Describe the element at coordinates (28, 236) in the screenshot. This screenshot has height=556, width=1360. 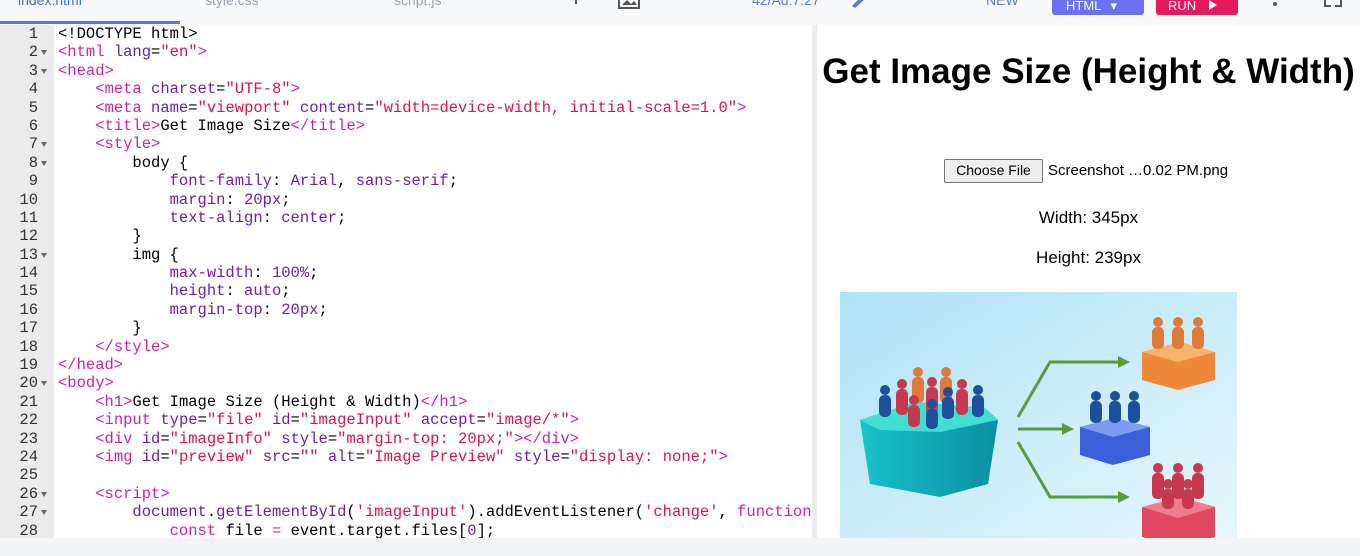
I see `line-number: 12` at that location.